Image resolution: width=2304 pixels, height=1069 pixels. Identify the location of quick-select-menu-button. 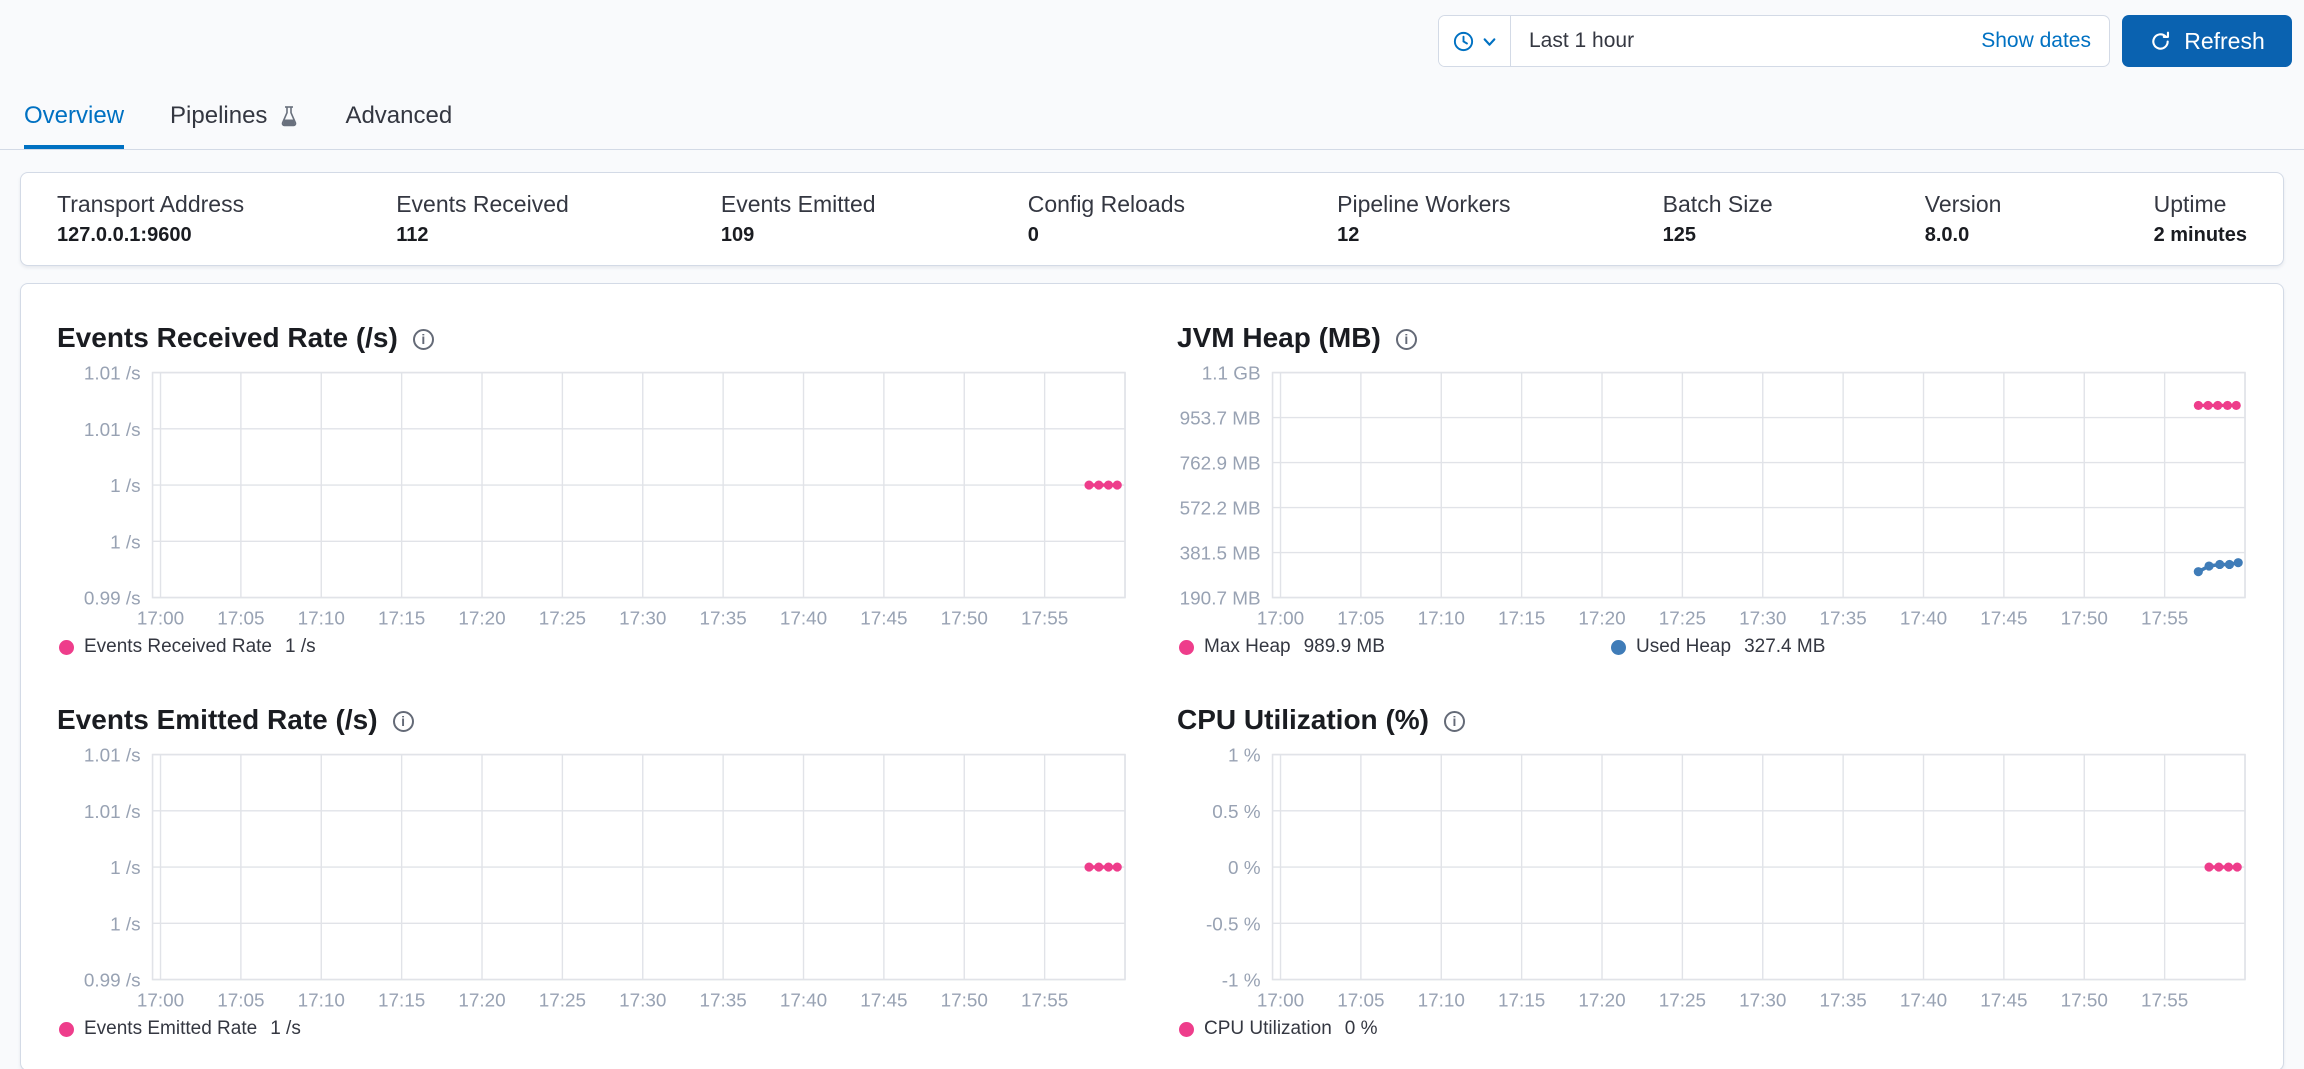
(1475, 41).